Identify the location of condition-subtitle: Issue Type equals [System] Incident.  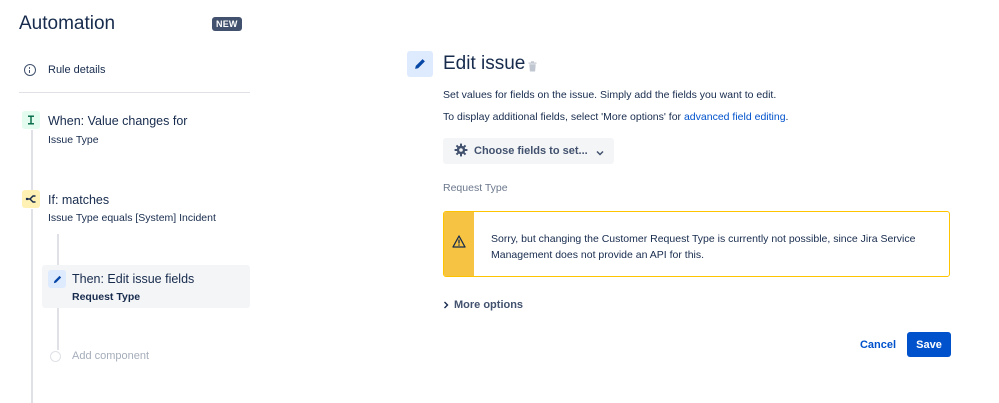
(132, 218).